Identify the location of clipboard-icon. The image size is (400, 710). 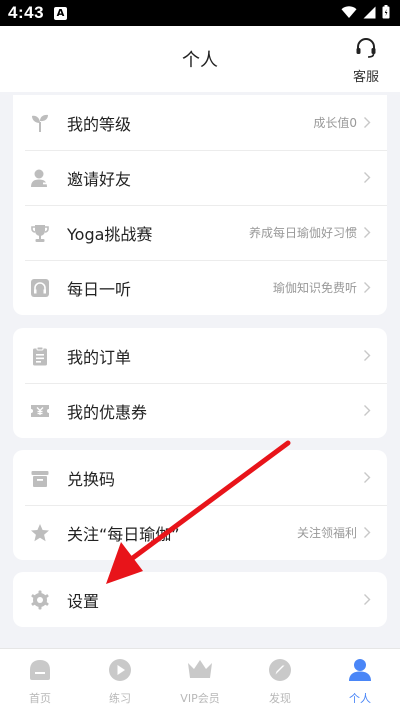
(40, 356).